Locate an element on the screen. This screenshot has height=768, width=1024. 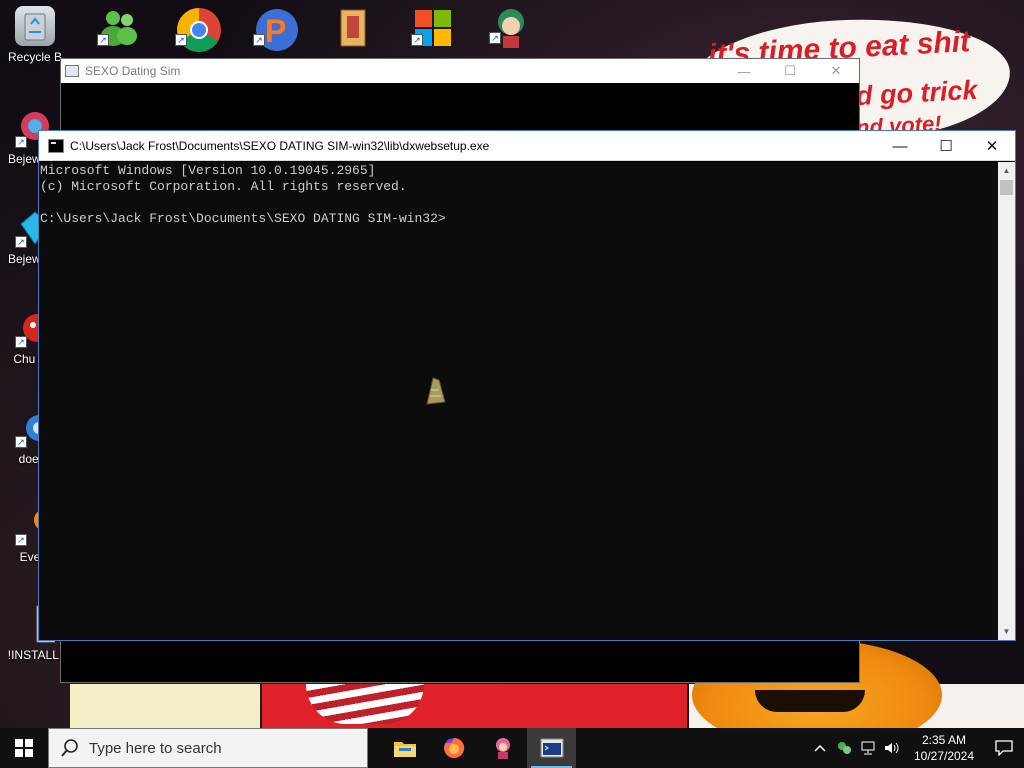
desktop-icon-messenger: ↗ is located at coordinates (117, 26).